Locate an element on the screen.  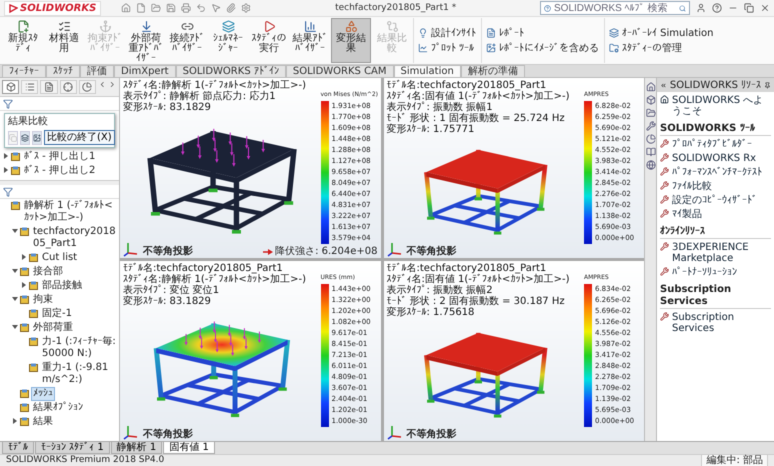
tree-item: 拘束 is located at coordinates (43, 300).